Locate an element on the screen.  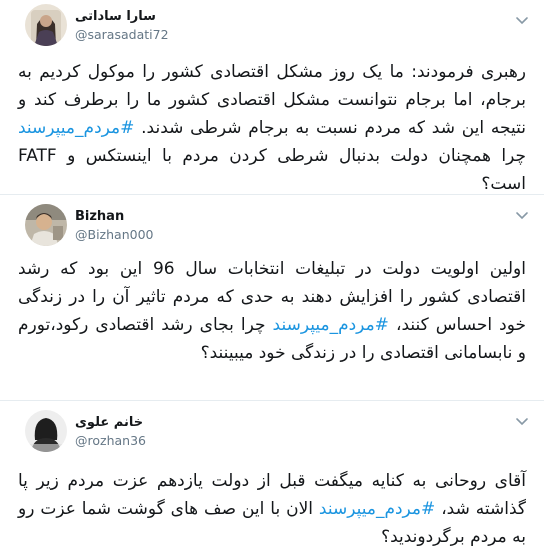
display-name: سارا ساداتی is located at coordinates (122, 17).